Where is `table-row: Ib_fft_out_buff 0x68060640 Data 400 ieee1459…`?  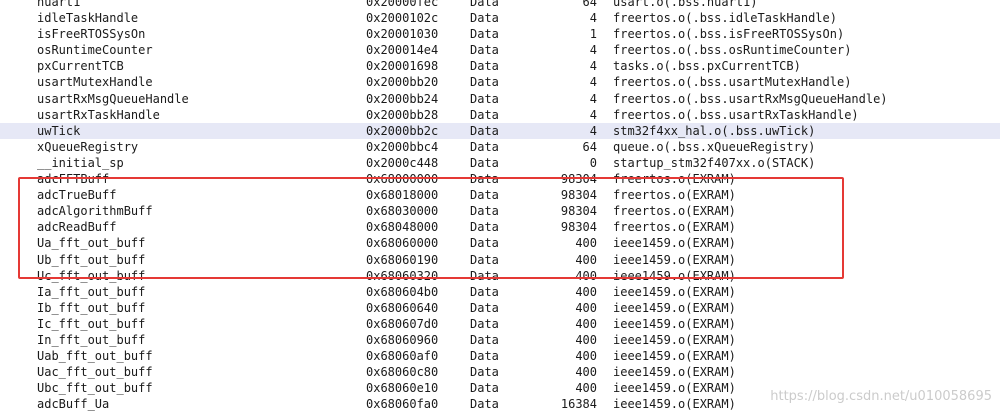
table-row: Ib_fft_out_buff 0x68060640 Data 400 ieee1459… is located at coordinates (500, 308).